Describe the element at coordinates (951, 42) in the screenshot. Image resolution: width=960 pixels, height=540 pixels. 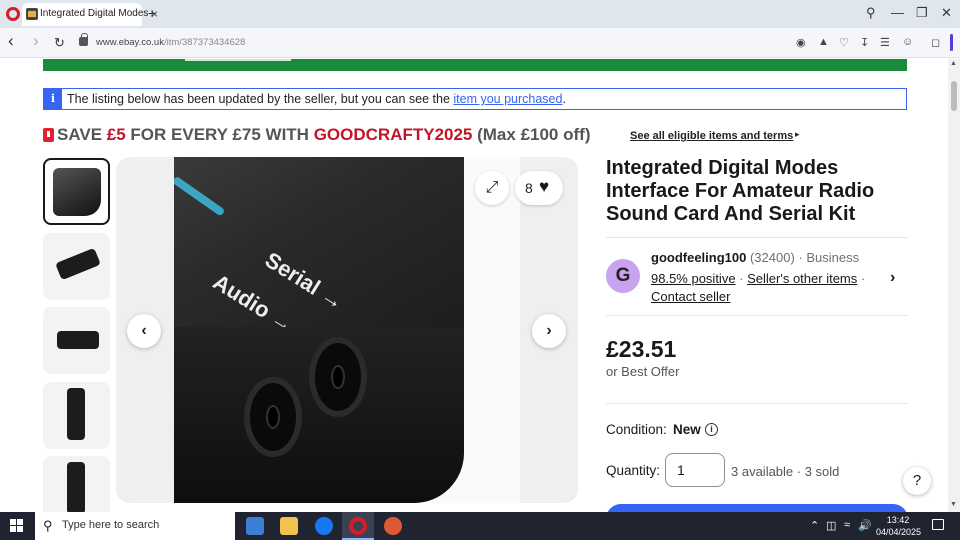
I see `sidebar-accent` at that location.